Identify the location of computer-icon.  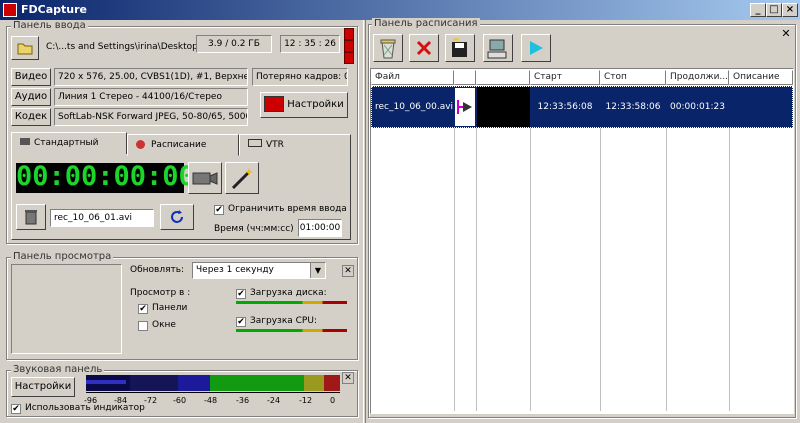
(497, 49).